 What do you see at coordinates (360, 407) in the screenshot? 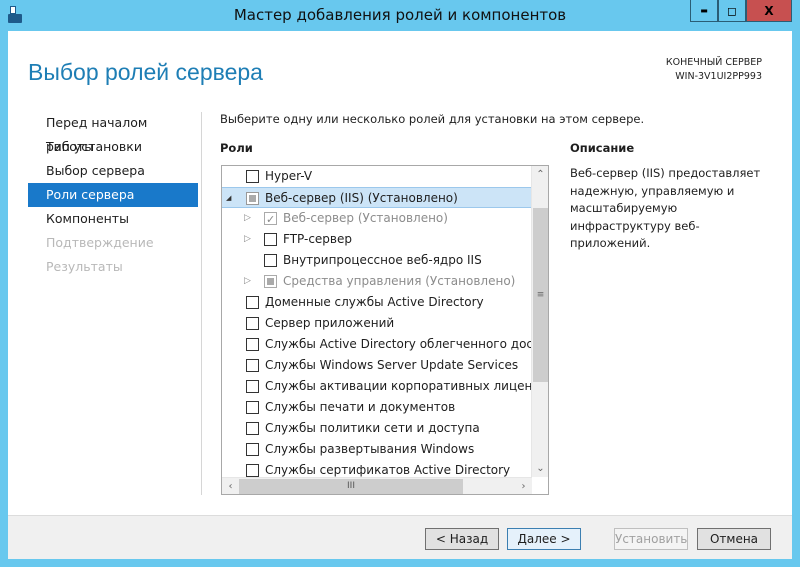
I see `role-label: Службы печати и документов` at bounding box center [360, 407].